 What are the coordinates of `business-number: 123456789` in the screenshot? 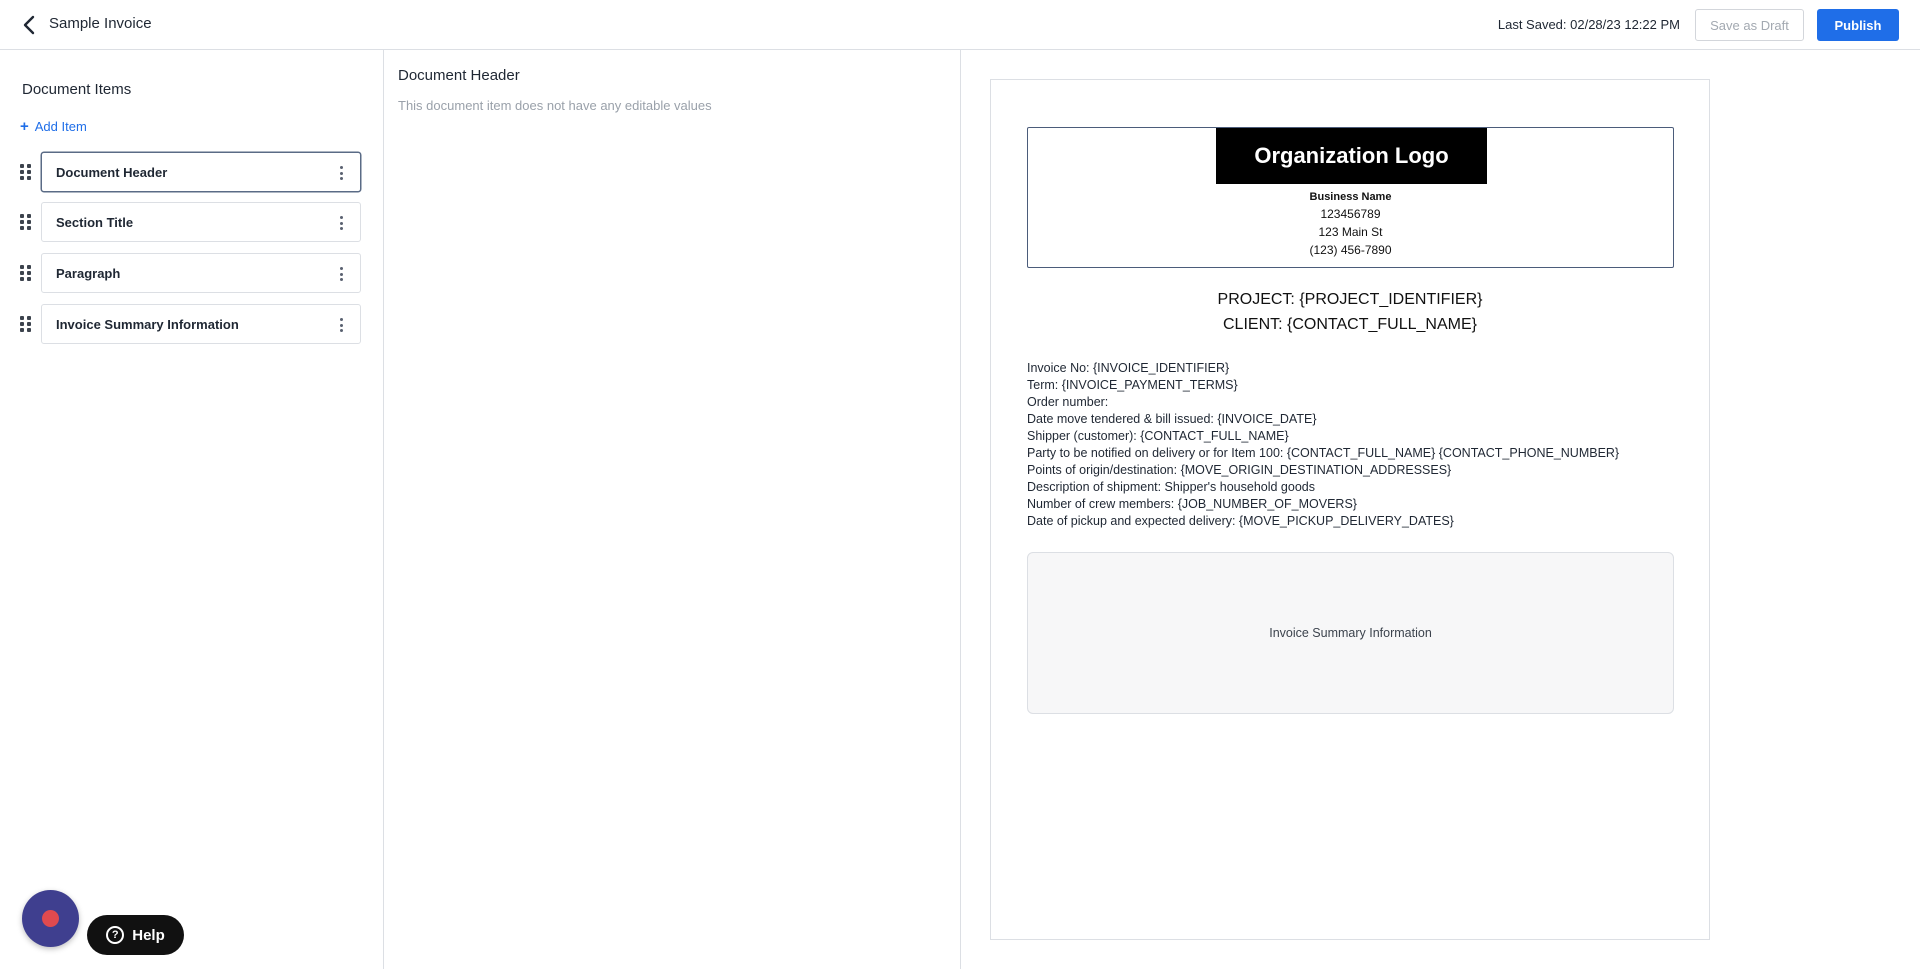 It's located at (1350, 214).